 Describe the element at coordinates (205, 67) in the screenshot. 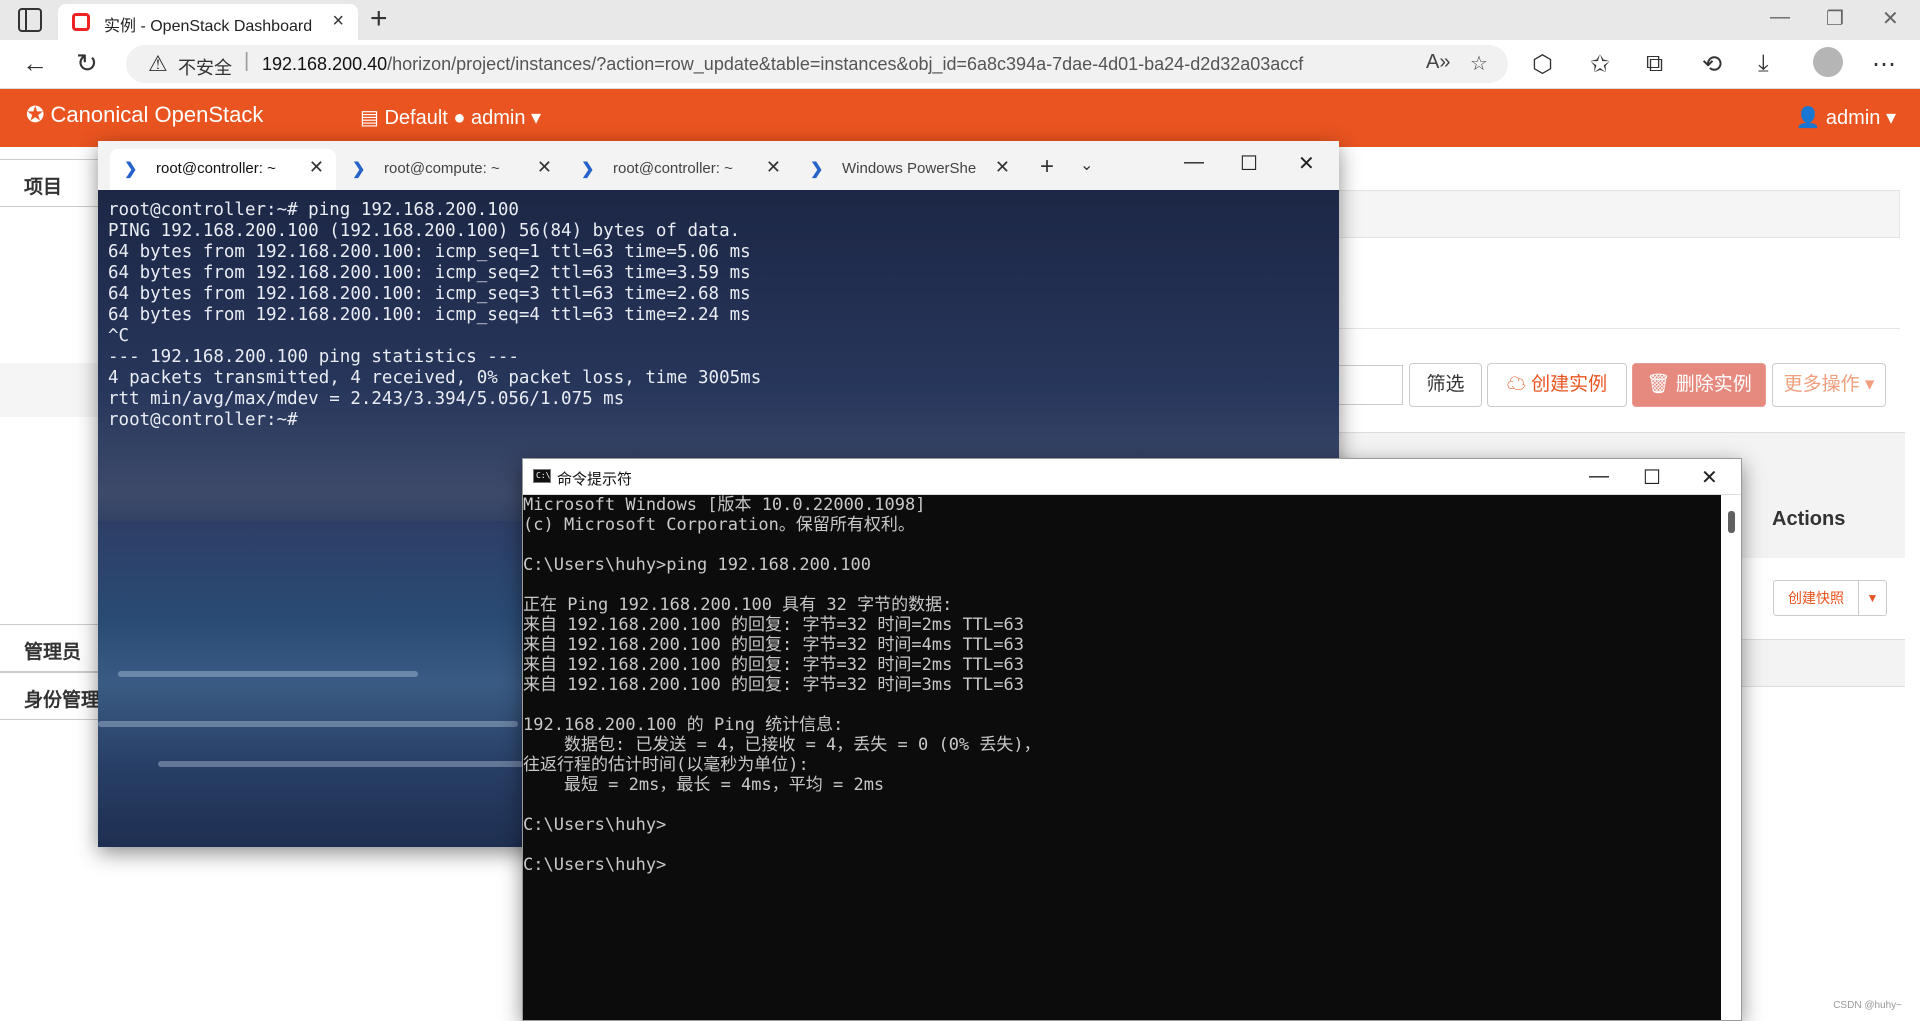

I see `insecure-label: 不安全` at that location.